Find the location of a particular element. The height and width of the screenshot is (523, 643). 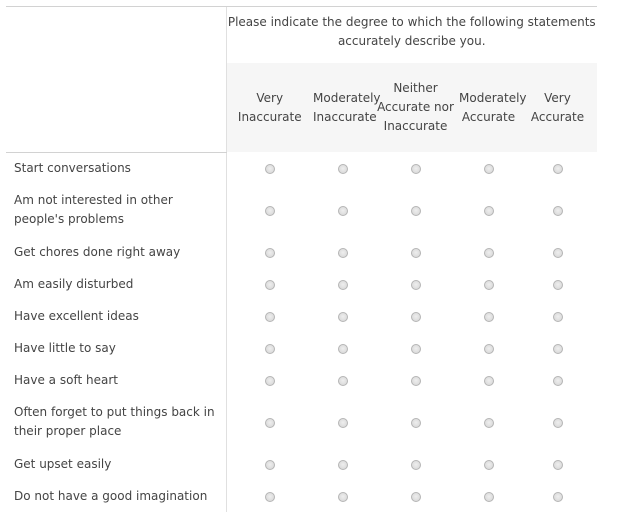

question-row: Get upset easily is located at coordinates (301, 464).